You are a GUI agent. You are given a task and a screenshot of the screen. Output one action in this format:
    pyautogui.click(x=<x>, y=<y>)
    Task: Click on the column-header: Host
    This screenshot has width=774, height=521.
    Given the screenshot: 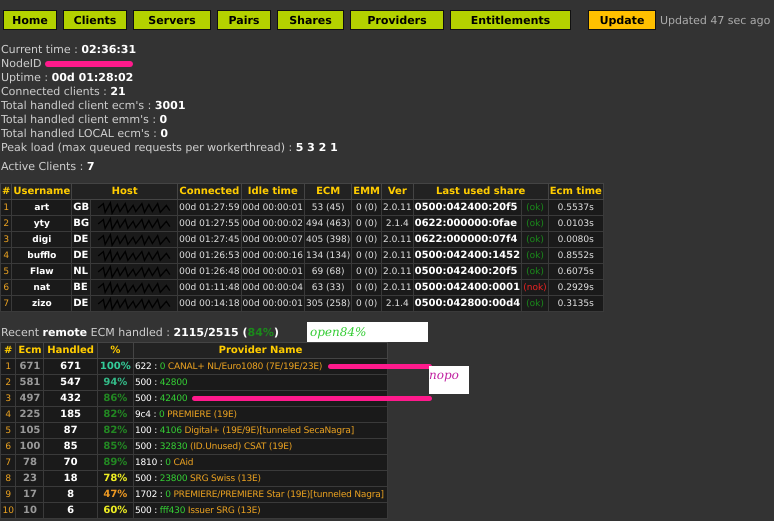 What is the action you would take?
    pyautogui.click(x=125, y=192)
    